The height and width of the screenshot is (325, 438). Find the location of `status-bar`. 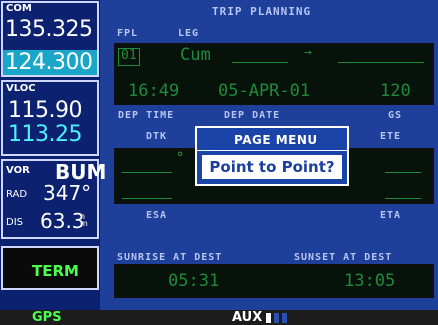

status-bar is located at coordinates (219, 317).